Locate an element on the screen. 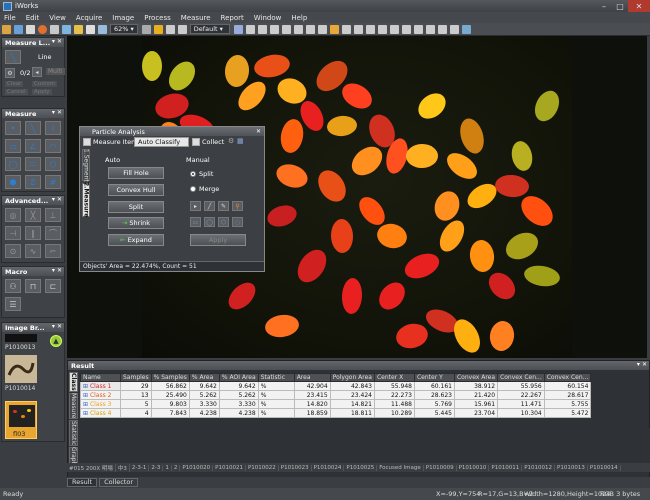  prev-icon: ◂ is located at coordinates (37, 72).